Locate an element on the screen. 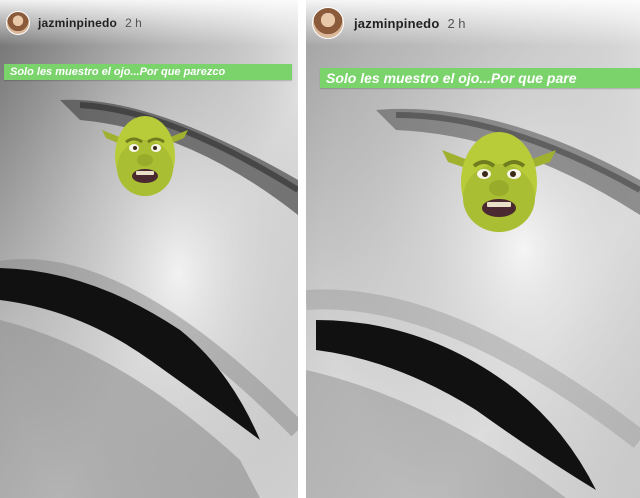 Image resolution: width=640 pixels, height=498 pixels. story-caption: Solo les muestro el ojo...Por que pare is located at coordinates (480, 78).